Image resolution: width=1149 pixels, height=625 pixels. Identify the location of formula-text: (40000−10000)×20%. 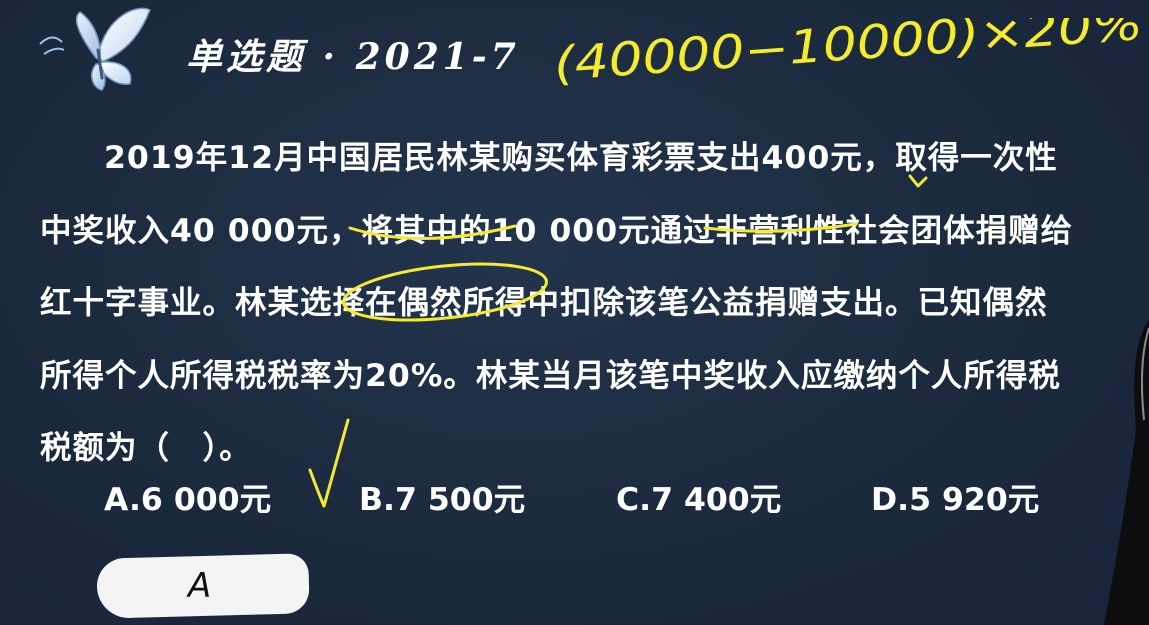
(849, 54).